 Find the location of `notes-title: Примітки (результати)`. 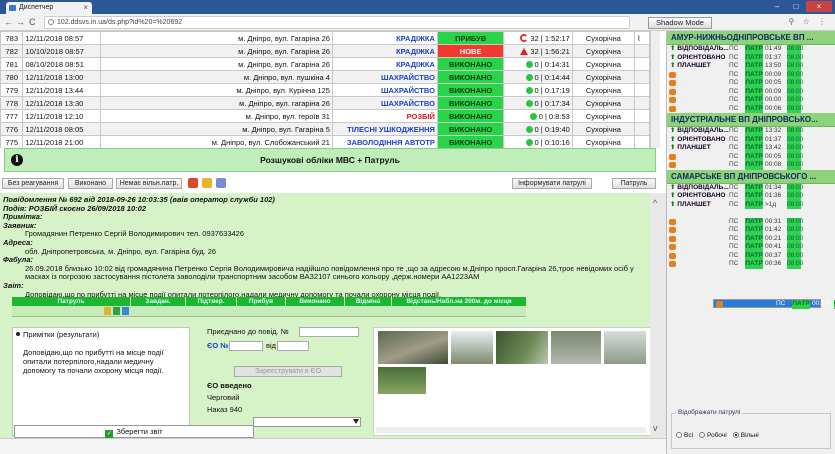

notes-title: Примітки (результати) is located at coordinates (61, 334).